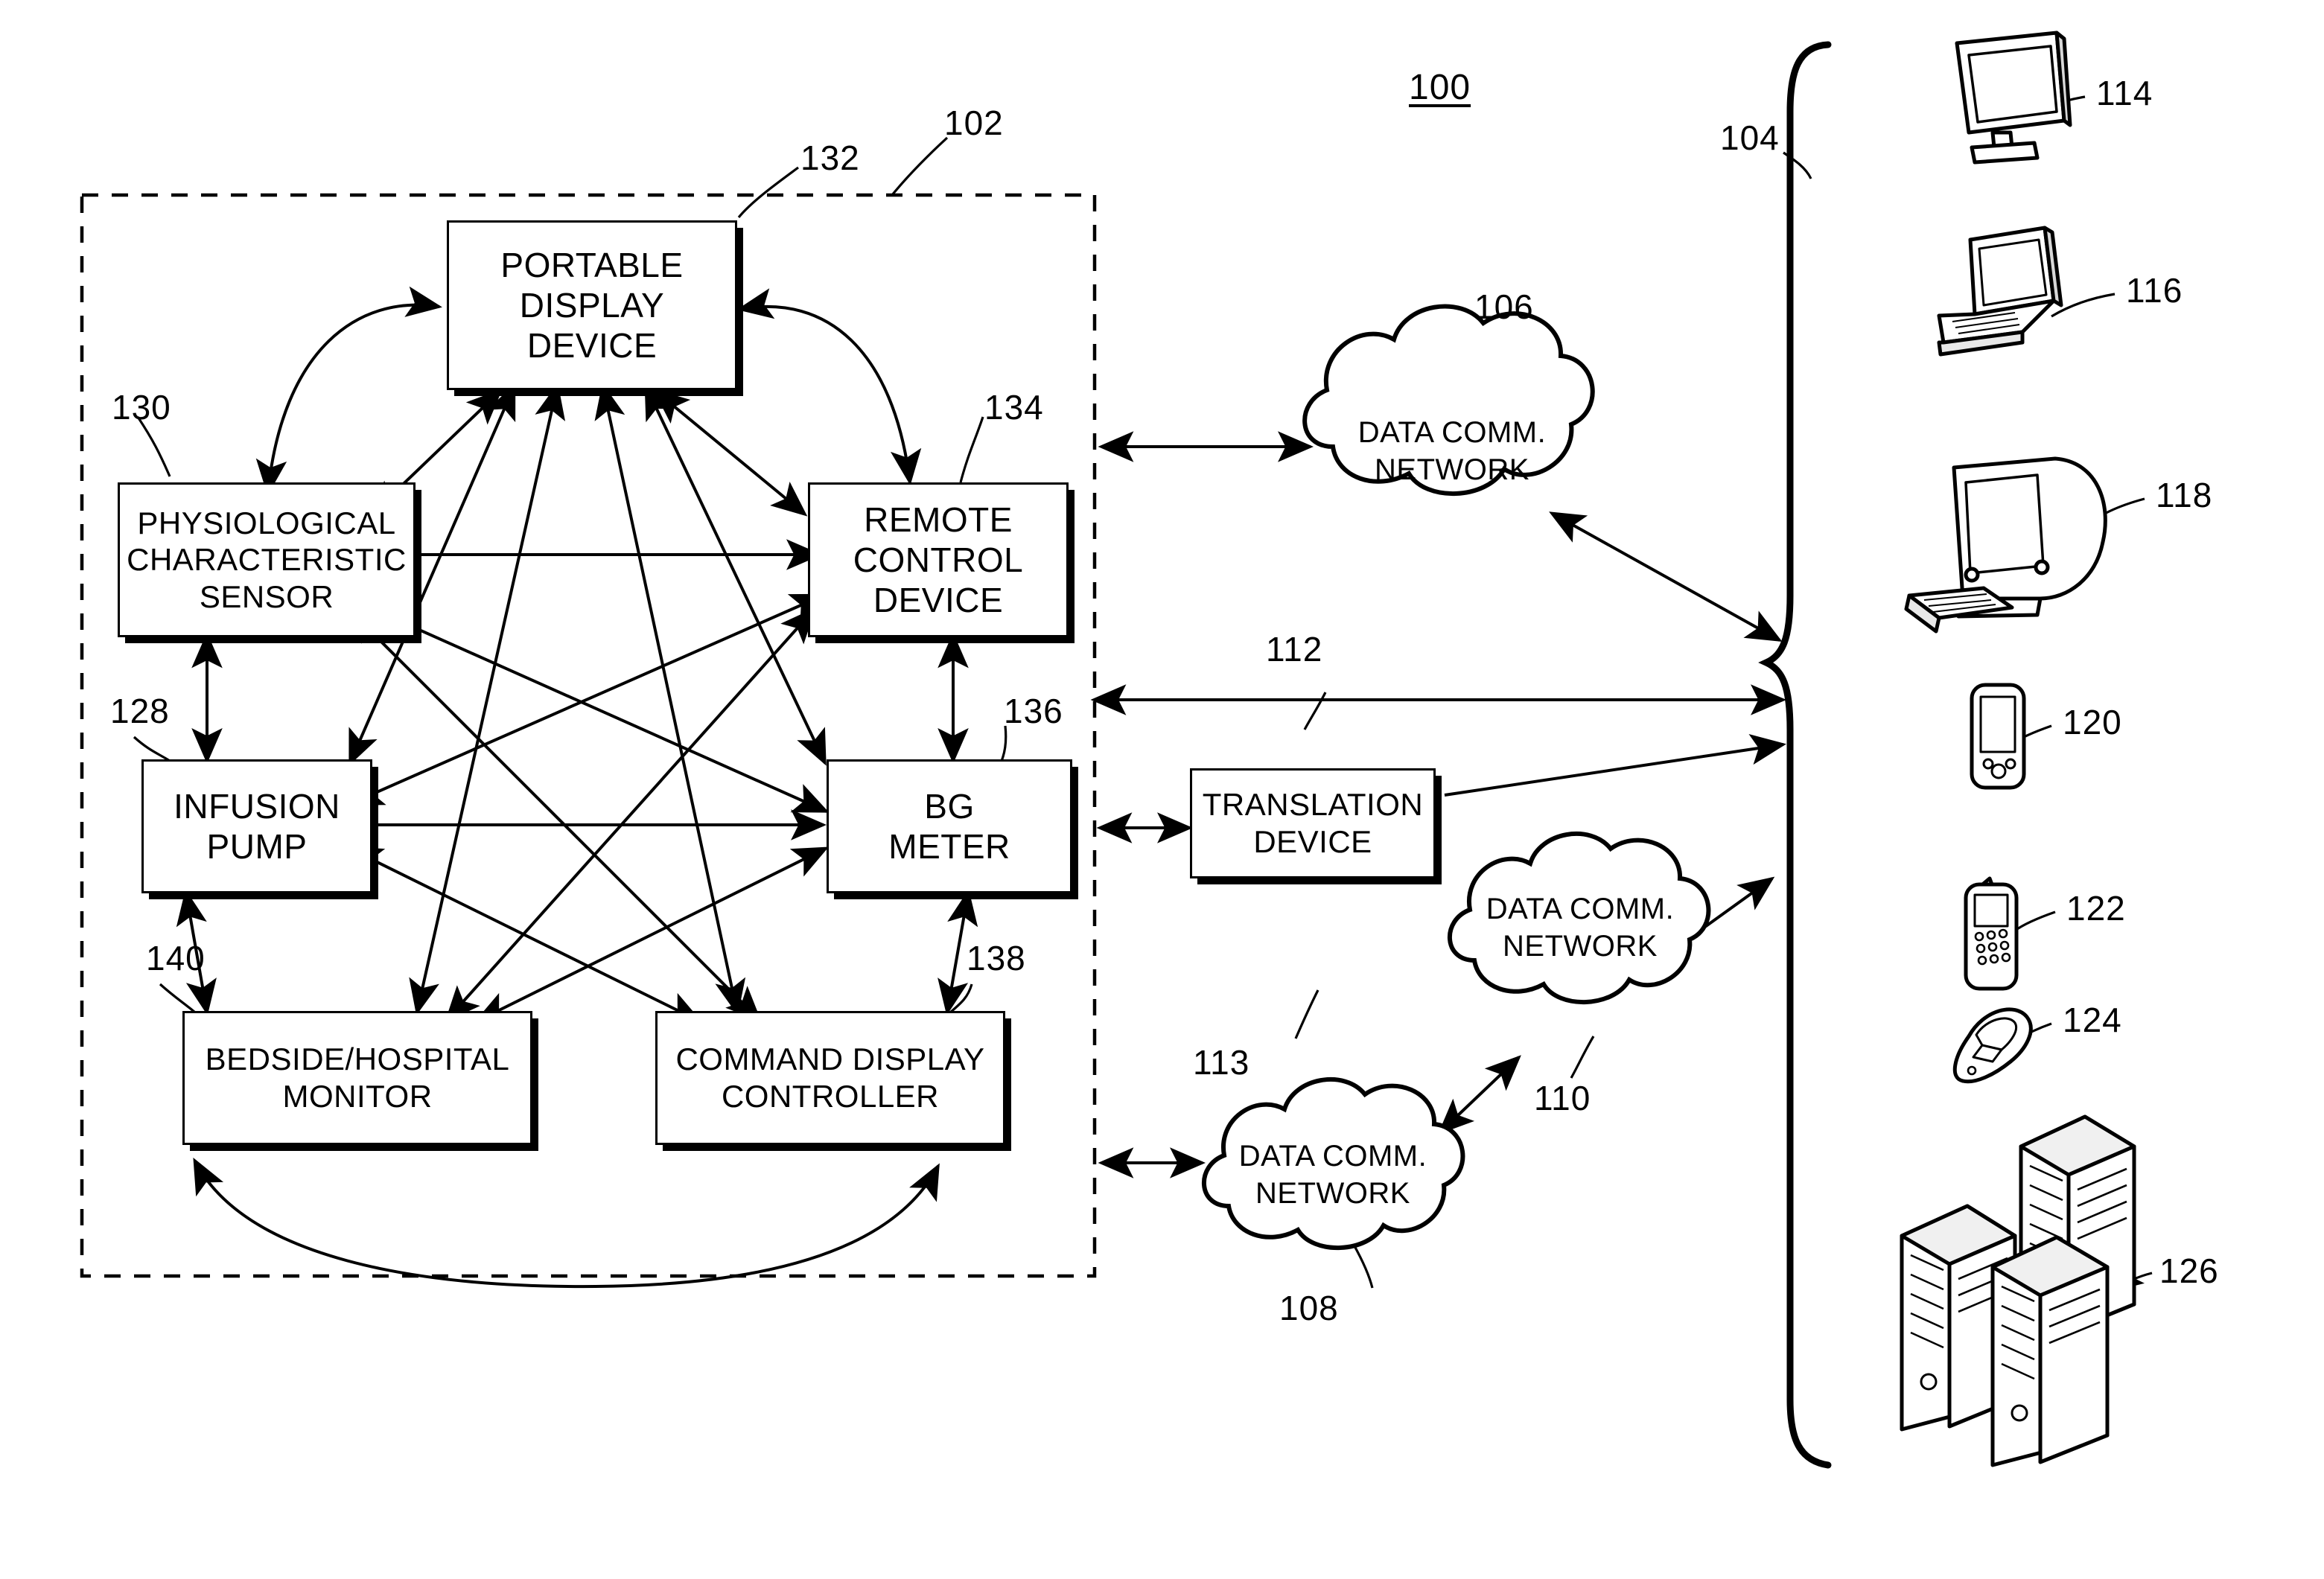 The image size is (2324, 1579). Describe the element at coordinates (140, 711) in the screenshot. I see `ref-128: 128` at that location.